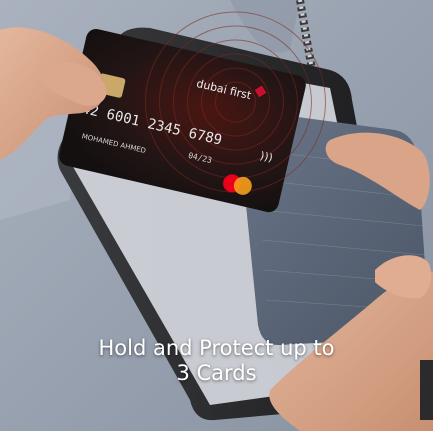  I want to click on caption-line-2: 3 Cards, so click(216, 373).